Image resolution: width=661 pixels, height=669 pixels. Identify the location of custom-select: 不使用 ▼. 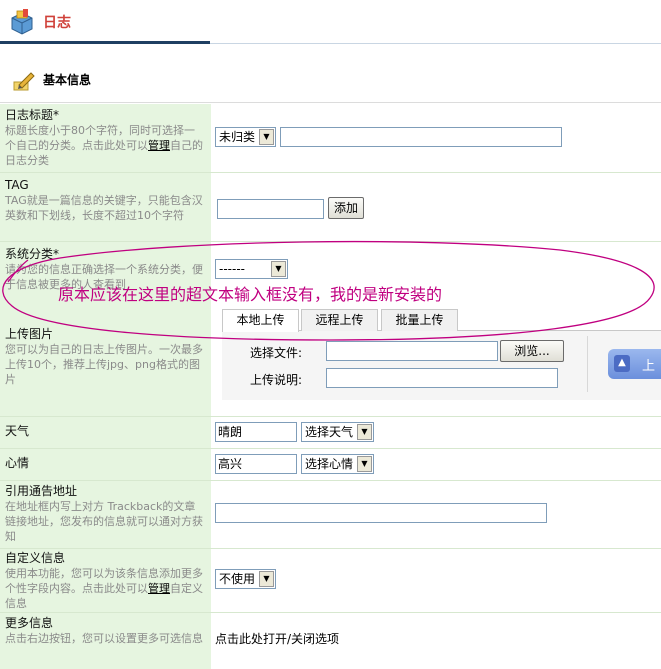
(245, 579).